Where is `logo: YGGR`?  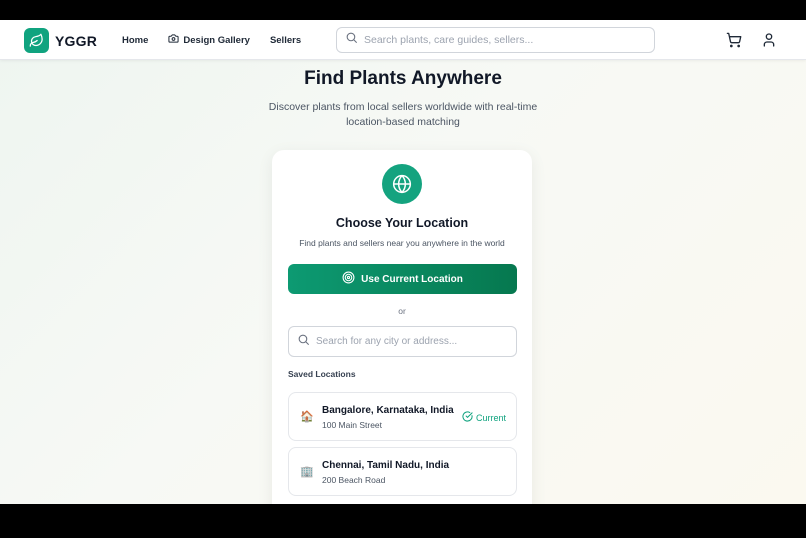 logo: YGGR is located at coordinates (60, 40).